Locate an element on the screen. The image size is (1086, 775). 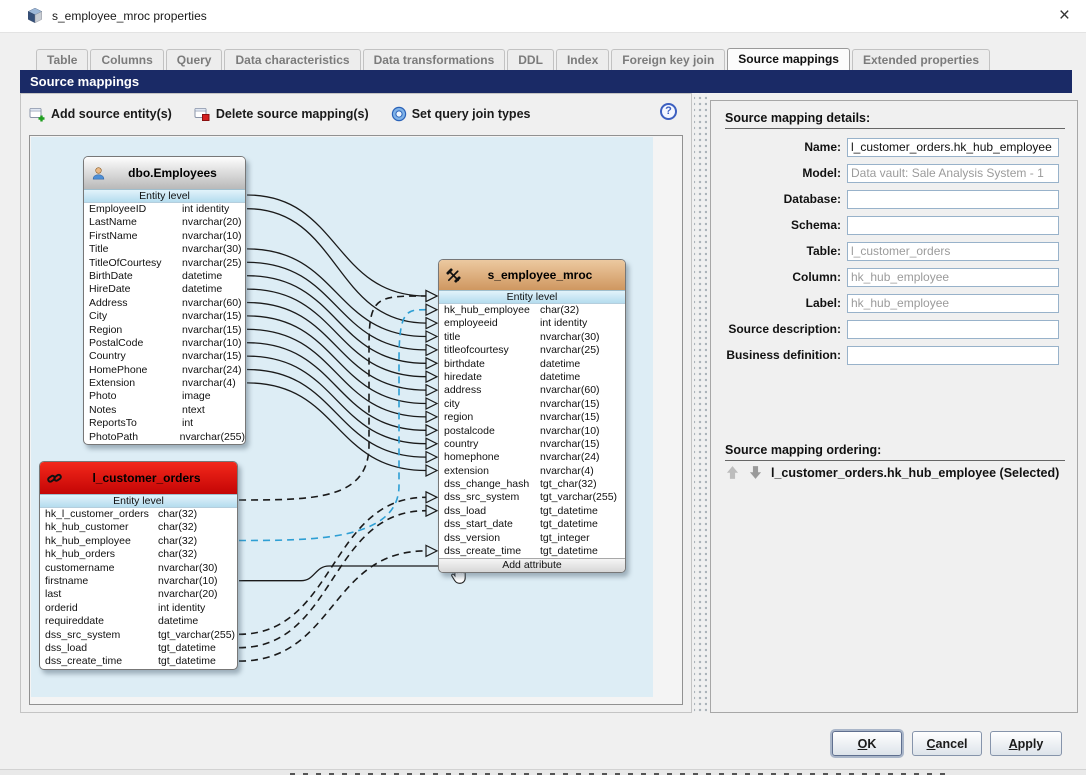
model-field is located at coordinates (953, 173).